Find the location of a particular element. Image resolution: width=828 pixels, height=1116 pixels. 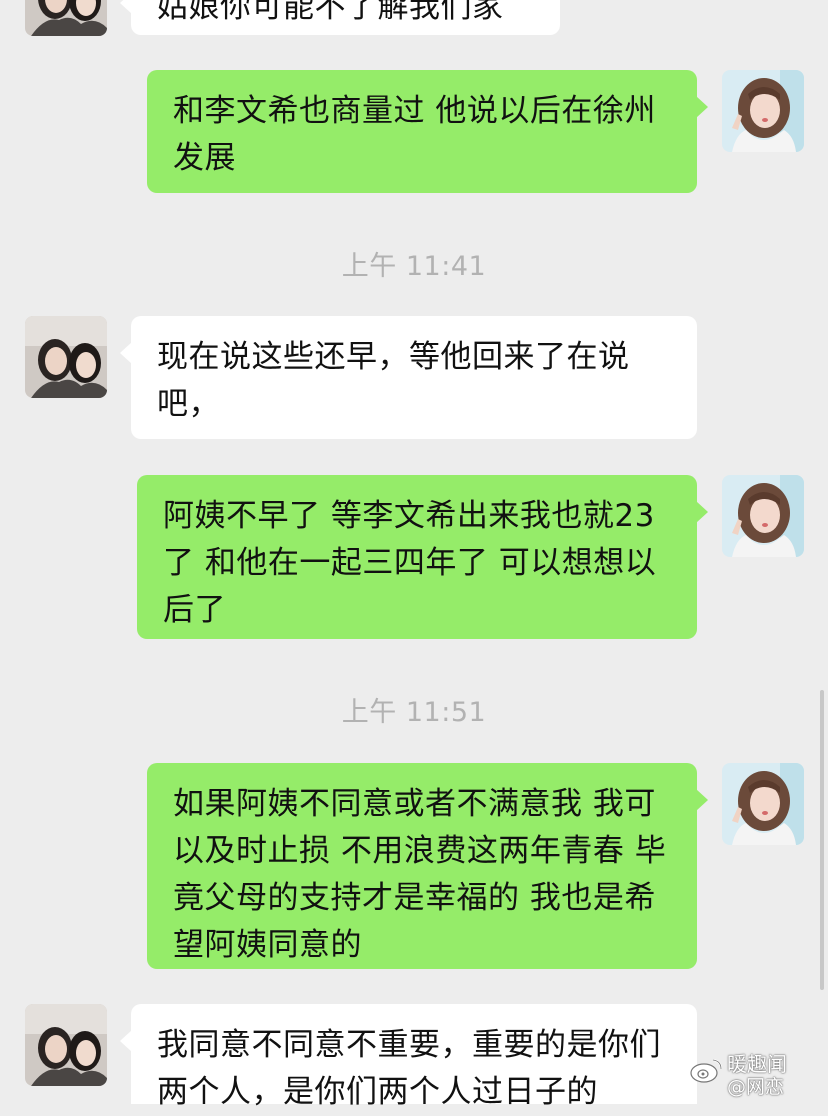

message-bubble-sent: 和李文希也商量过 他说以后在徐州发展 is located at coordinates (427, 131).